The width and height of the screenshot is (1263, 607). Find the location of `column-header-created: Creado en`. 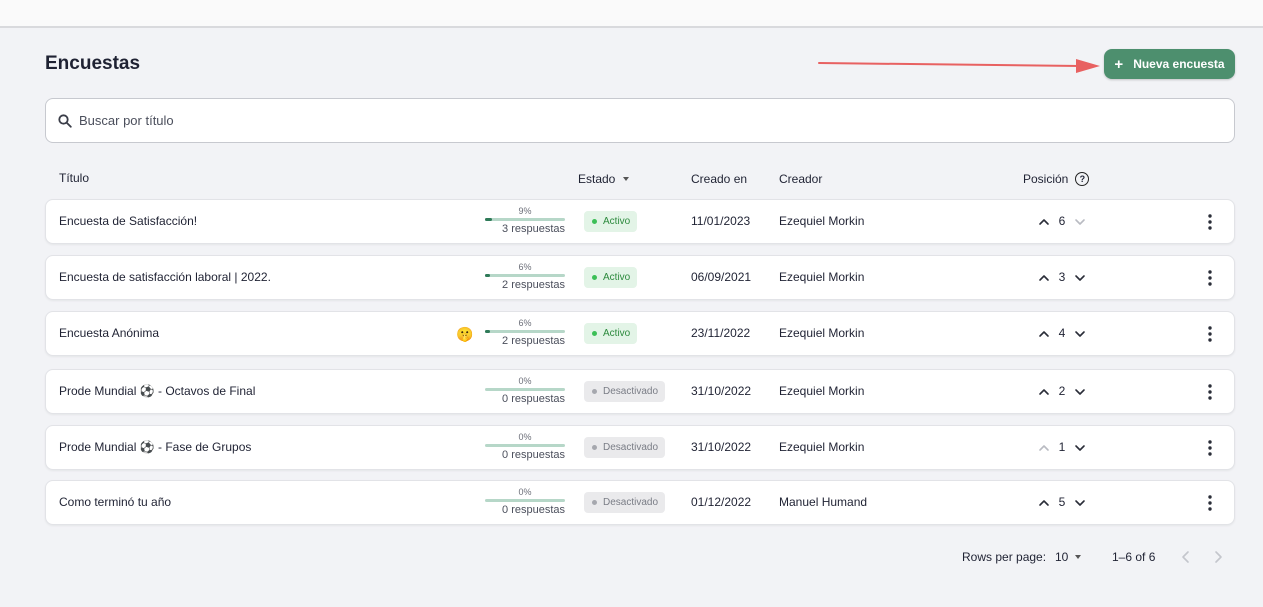

column-header-created: Creado en is located at coordinates (719, 179).